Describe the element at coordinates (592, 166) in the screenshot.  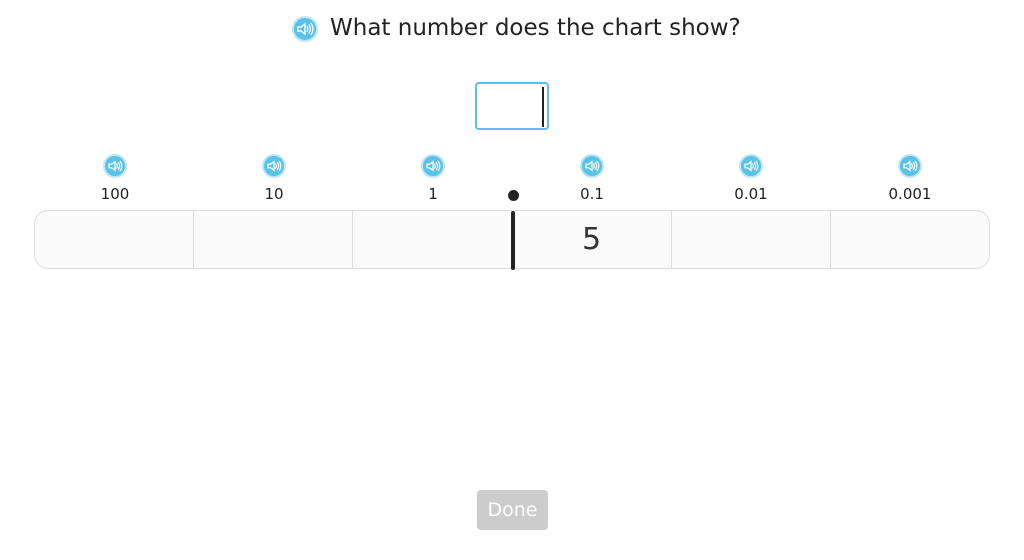
I see `speaker-icon-tenths` at that location.